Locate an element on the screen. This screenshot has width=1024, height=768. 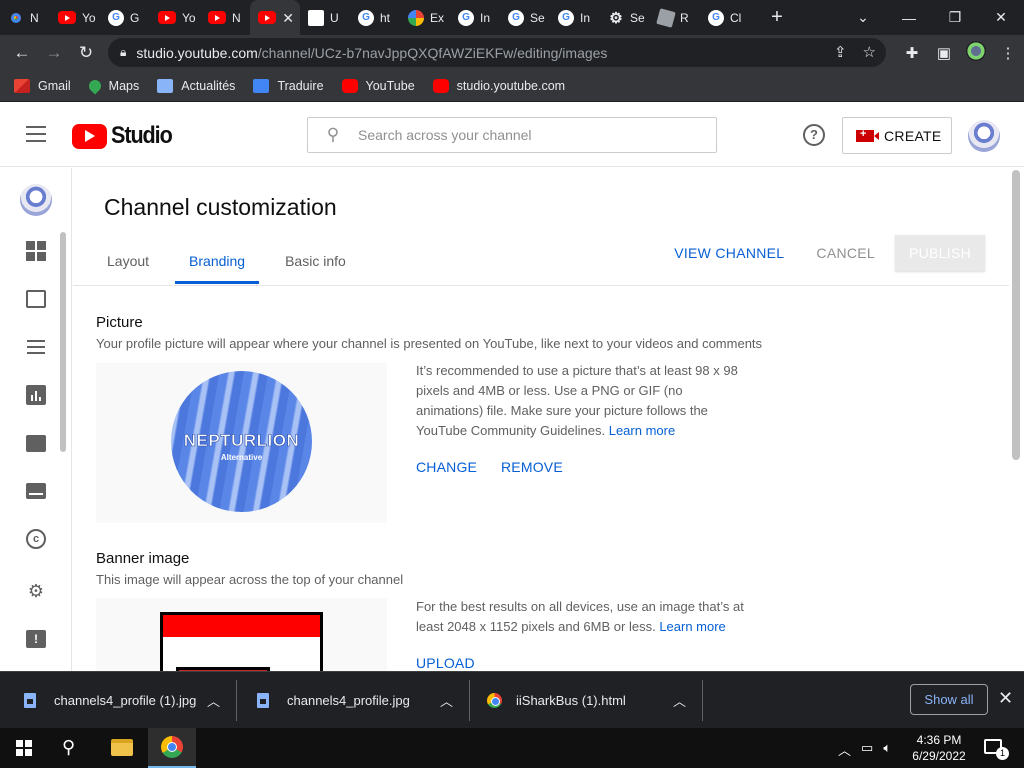
clock-date: 6/29/2022 is located at coordinates (939, 756).